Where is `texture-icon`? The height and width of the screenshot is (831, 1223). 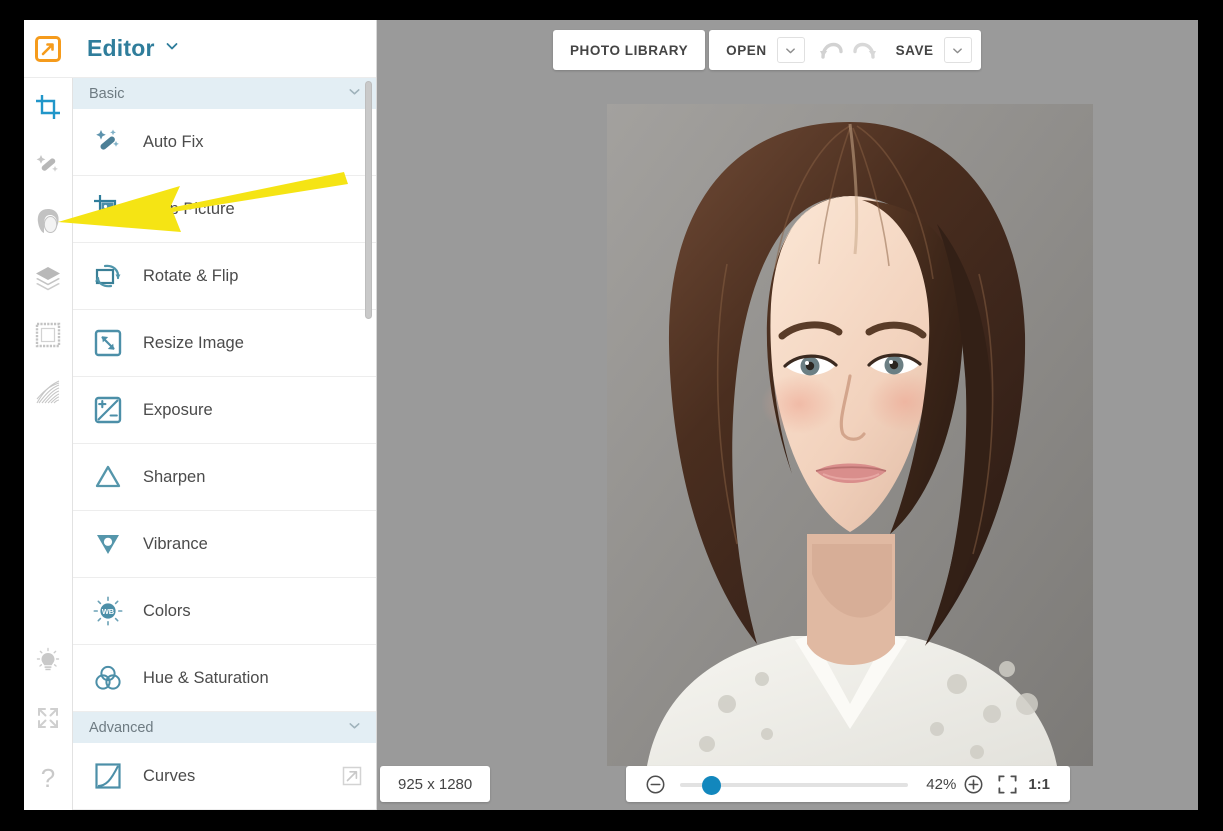 texture-icon is located at coordinates (48, 391).